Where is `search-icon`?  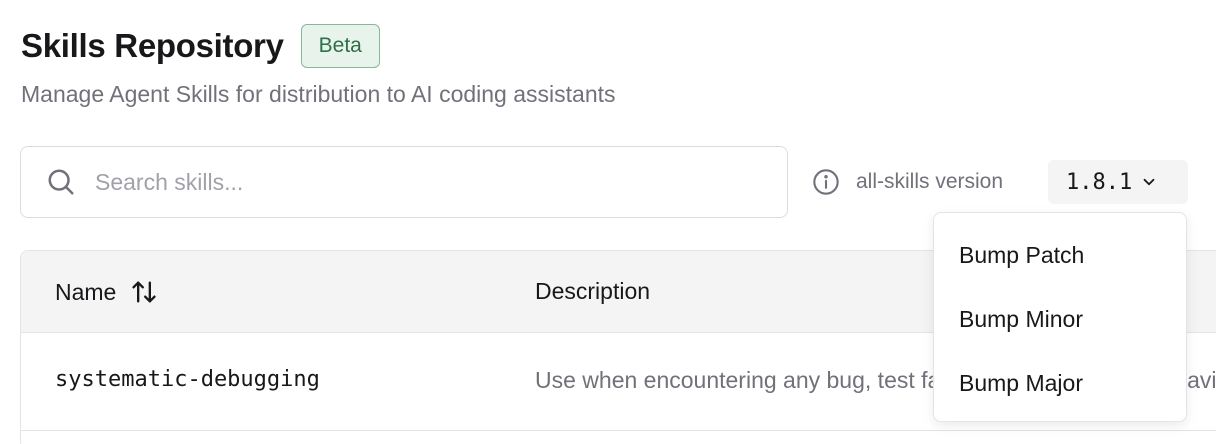
search-icon is located at coordinates (61, 182).